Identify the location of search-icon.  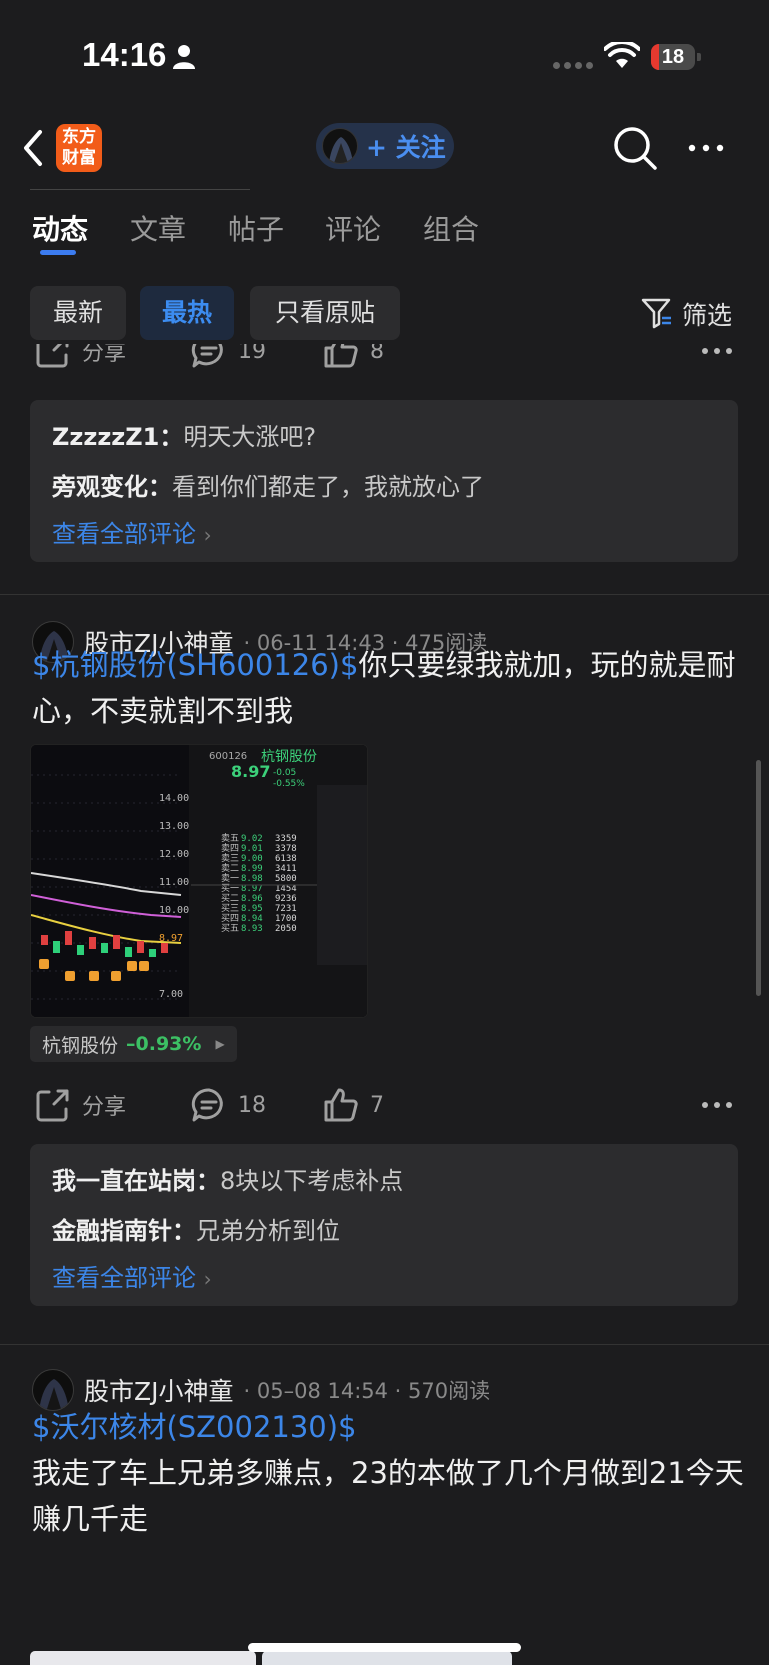
(635, 148).